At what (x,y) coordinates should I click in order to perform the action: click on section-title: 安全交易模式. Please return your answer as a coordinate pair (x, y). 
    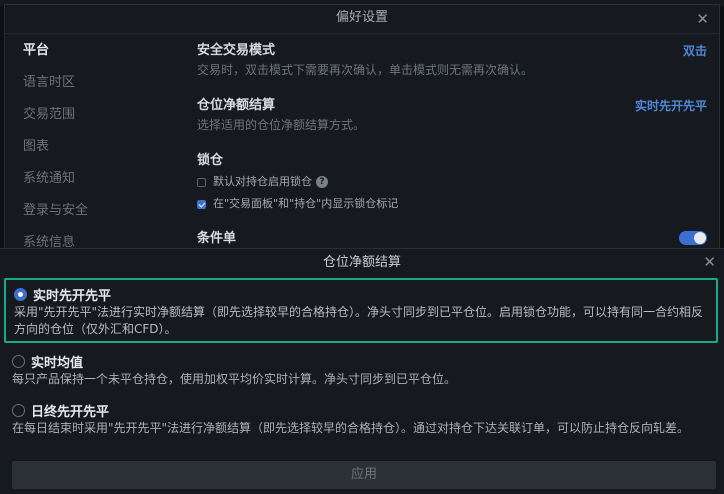
    Looking at the image, I should click on (236, 50).